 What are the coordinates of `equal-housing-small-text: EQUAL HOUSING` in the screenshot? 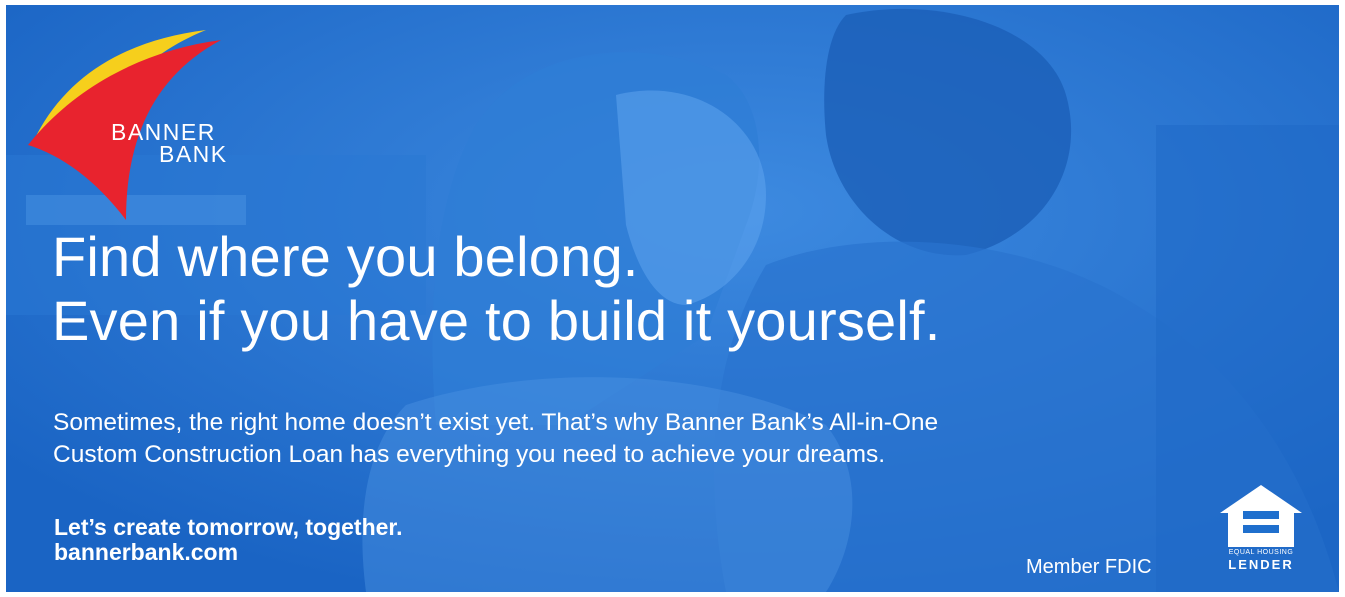 It's located at (1261, 552).